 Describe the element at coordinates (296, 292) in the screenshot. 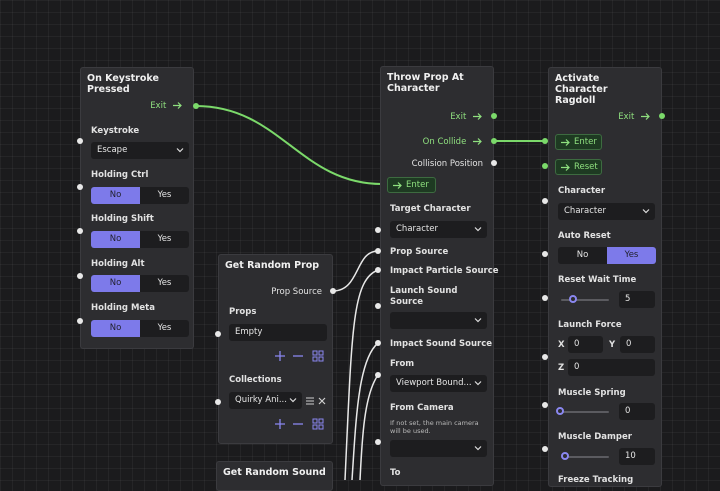

I see `prop-source-output: Prop Source` at that location.